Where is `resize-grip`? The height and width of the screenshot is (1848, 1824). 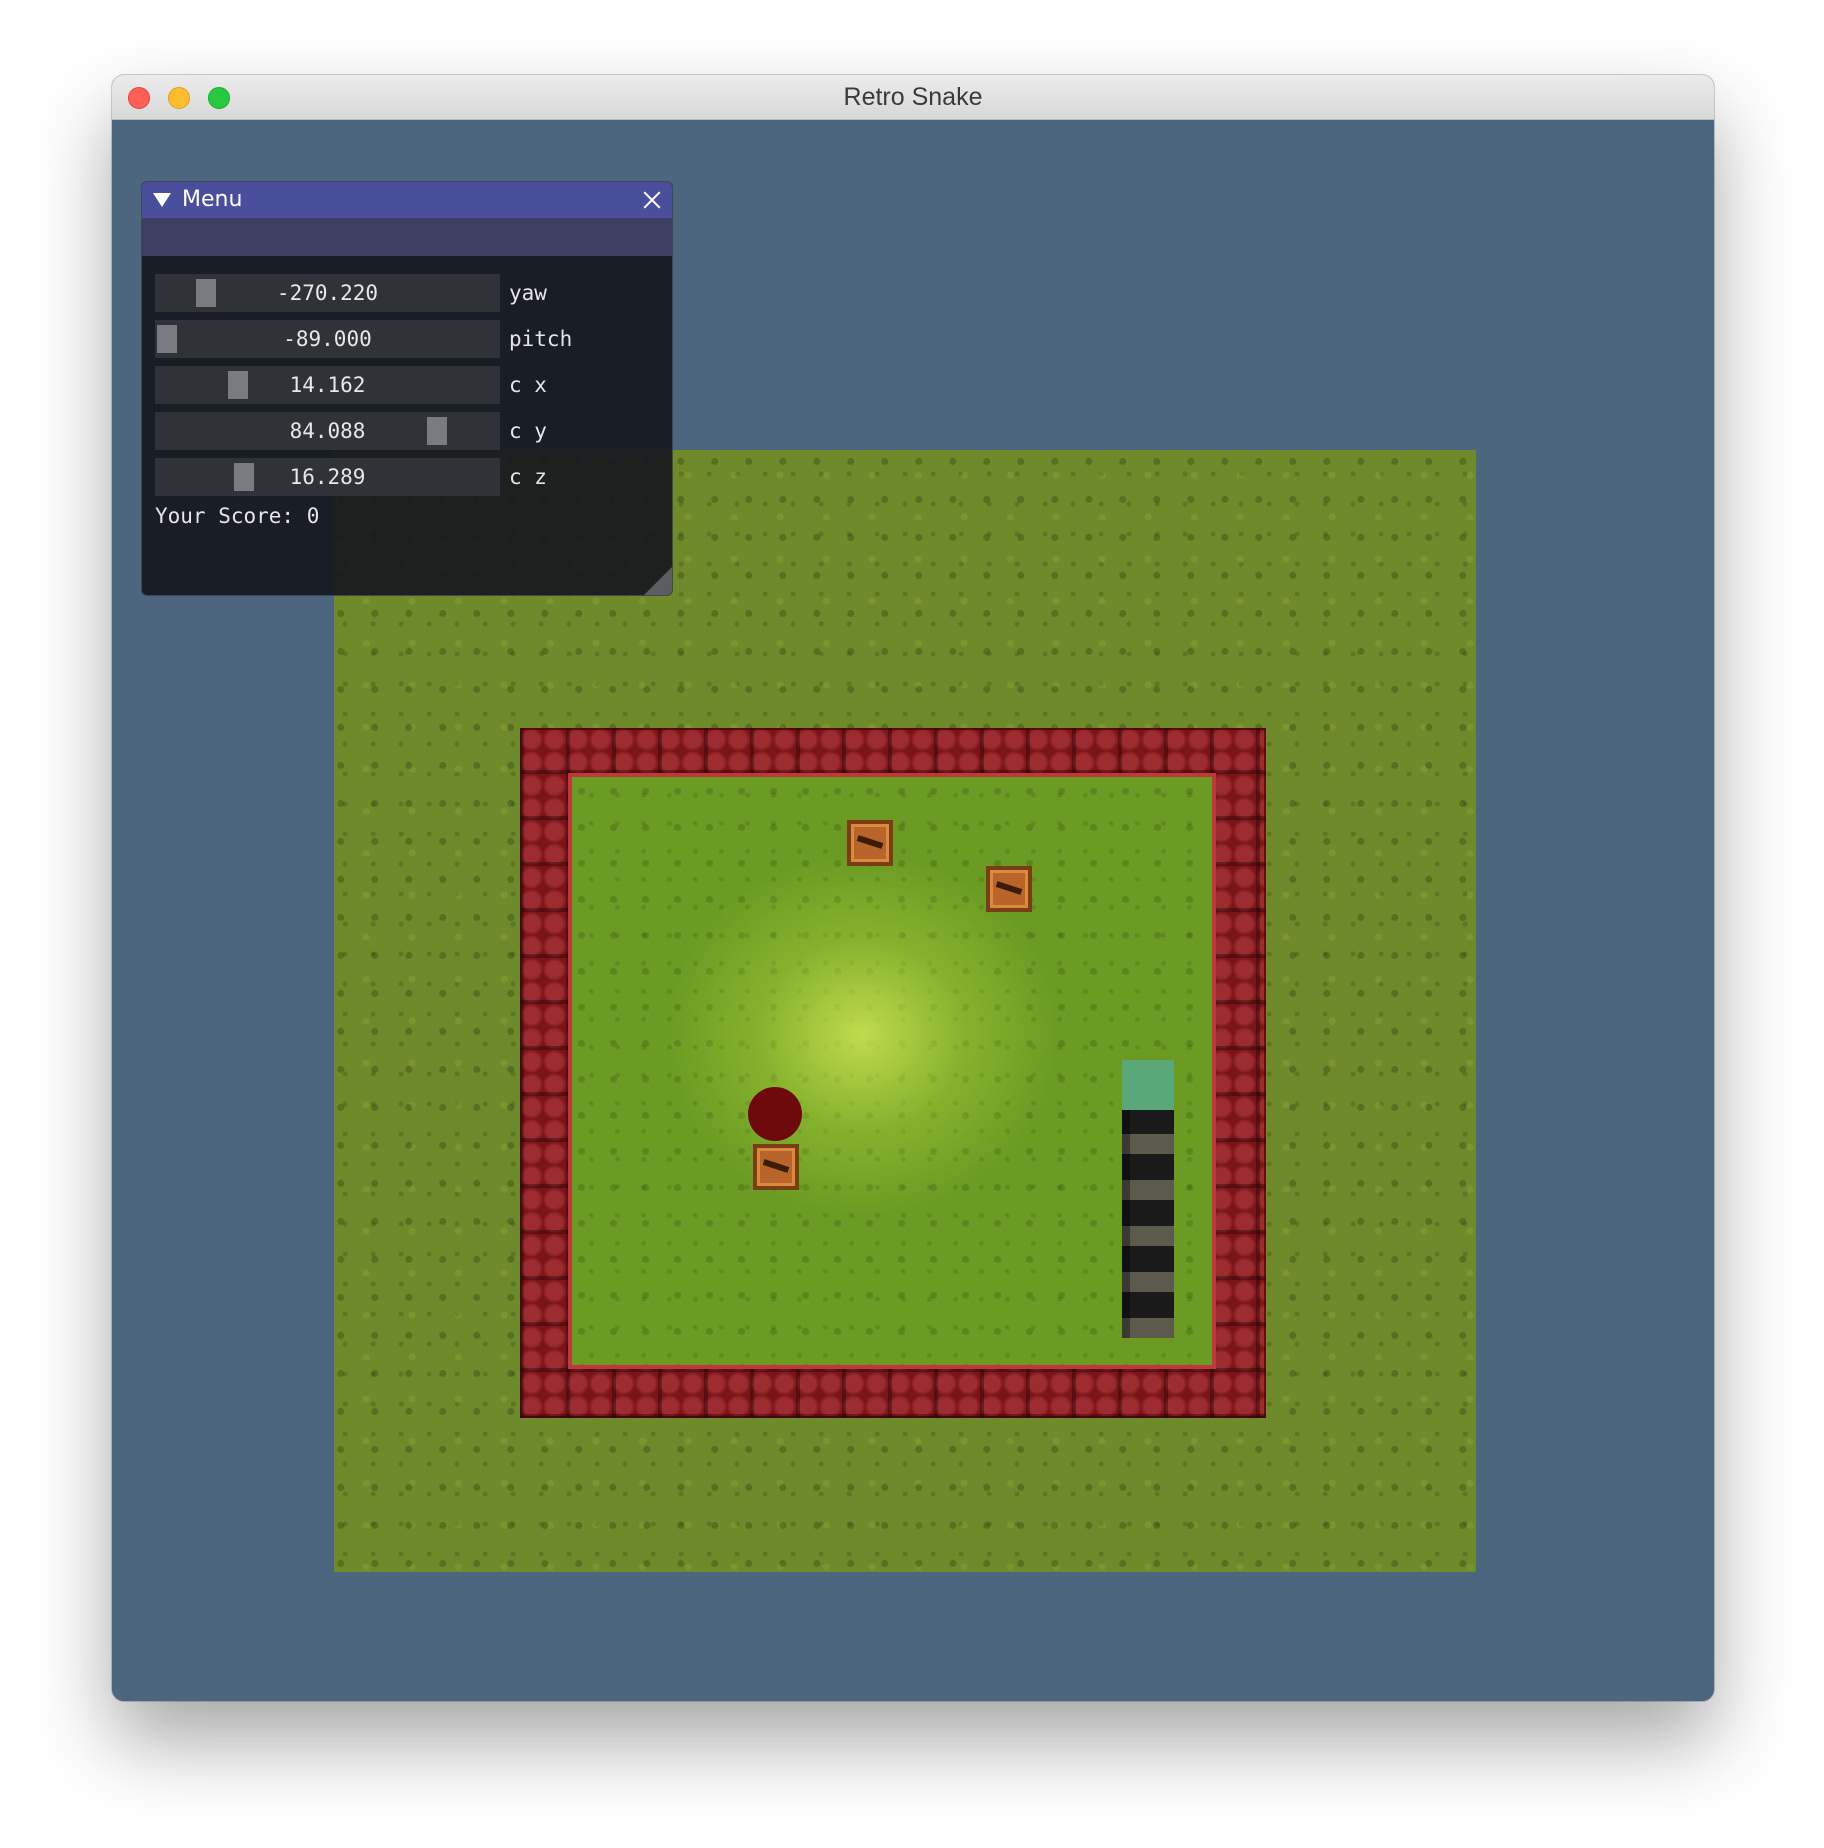 resize-grip is located at coordinates (658, 581).